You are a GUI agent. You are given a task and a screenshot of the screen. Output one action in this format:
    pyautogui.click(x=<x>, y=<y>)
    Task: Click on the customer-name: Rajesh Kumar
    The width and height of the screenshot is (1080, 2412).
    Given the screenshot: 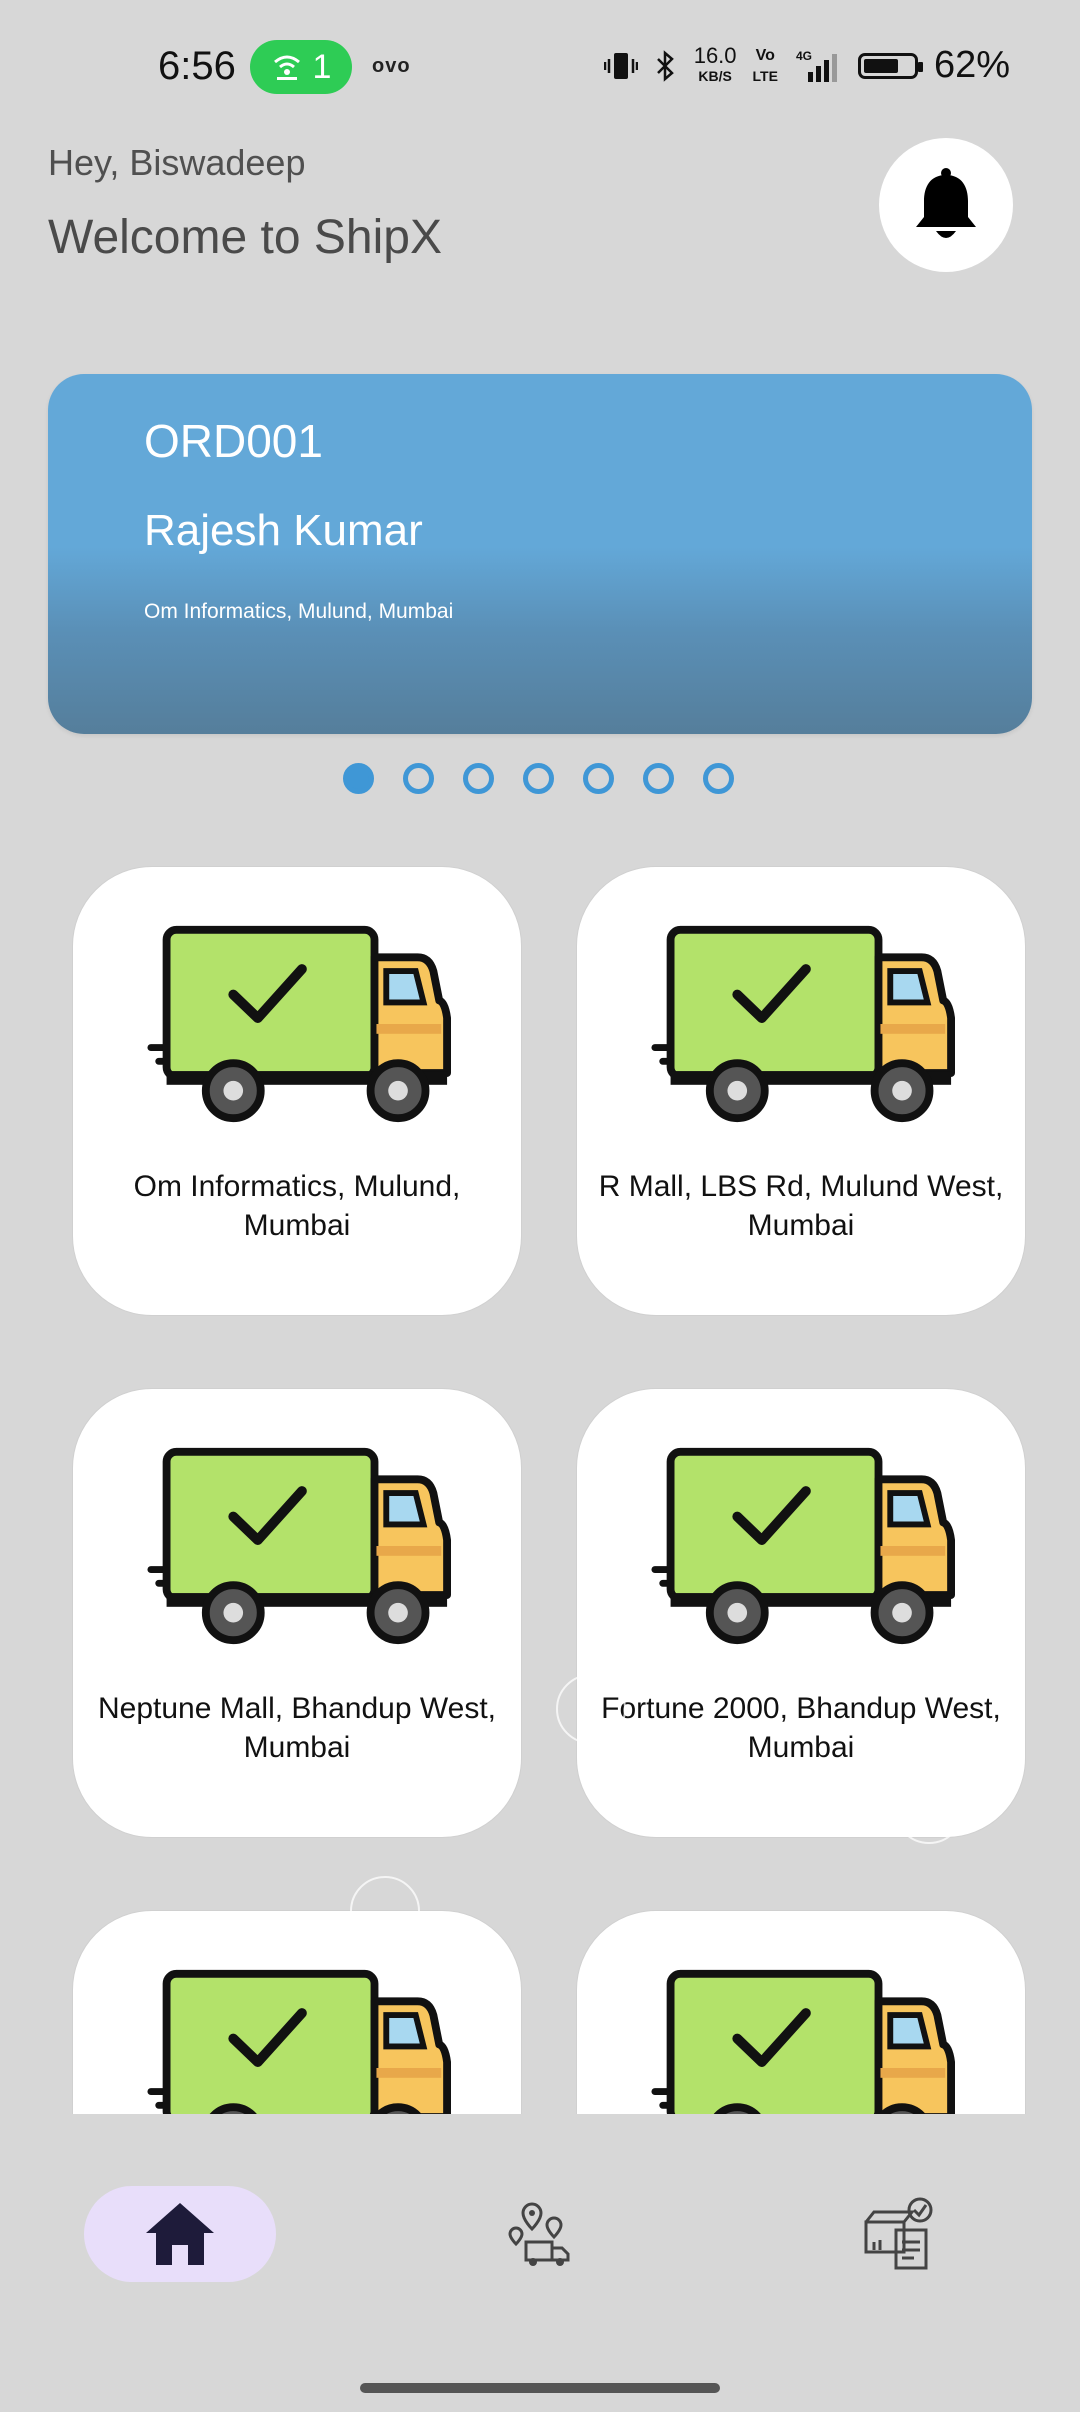 What is the action you would take?
    pyautogui.click(x=283, y=530)
    